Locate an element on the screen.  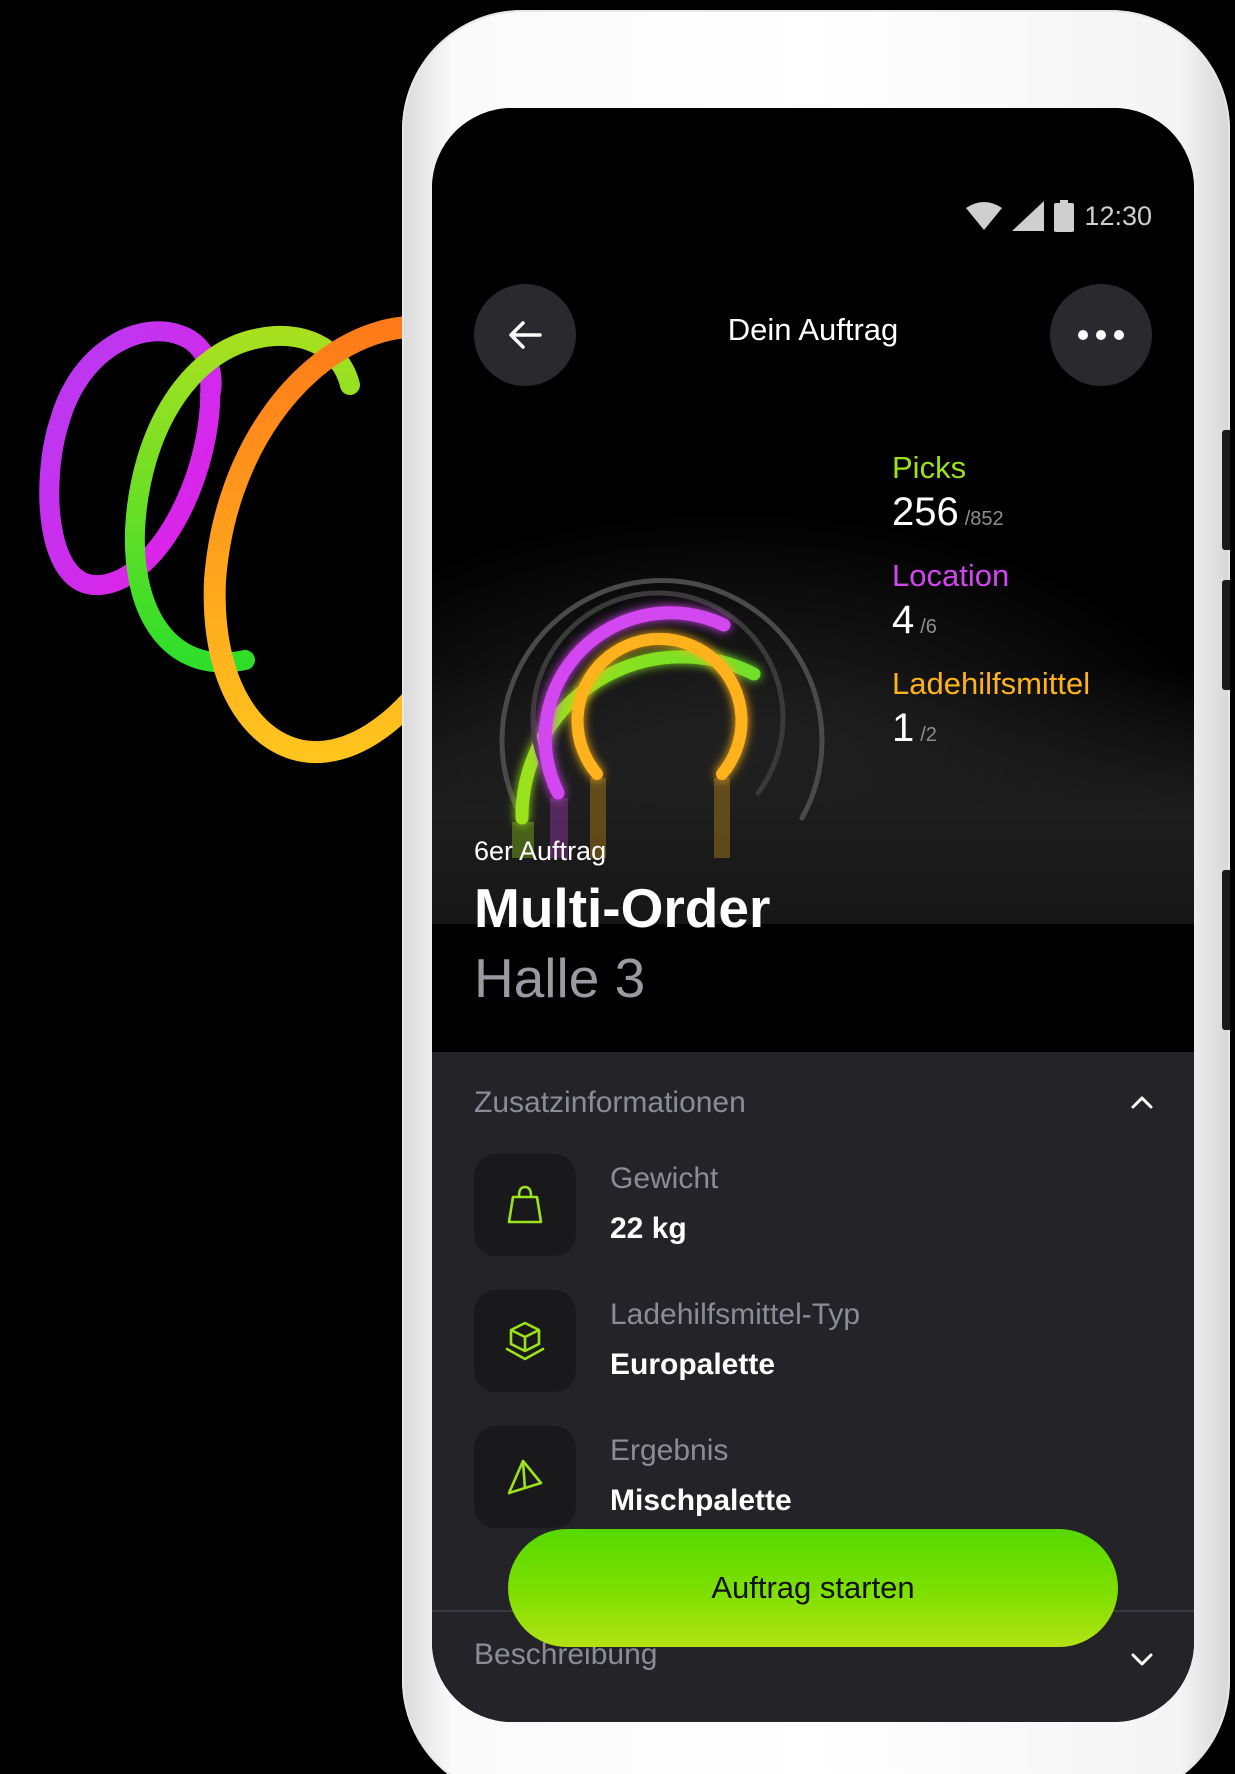
box-icon is located at coordinates (525, 1341).